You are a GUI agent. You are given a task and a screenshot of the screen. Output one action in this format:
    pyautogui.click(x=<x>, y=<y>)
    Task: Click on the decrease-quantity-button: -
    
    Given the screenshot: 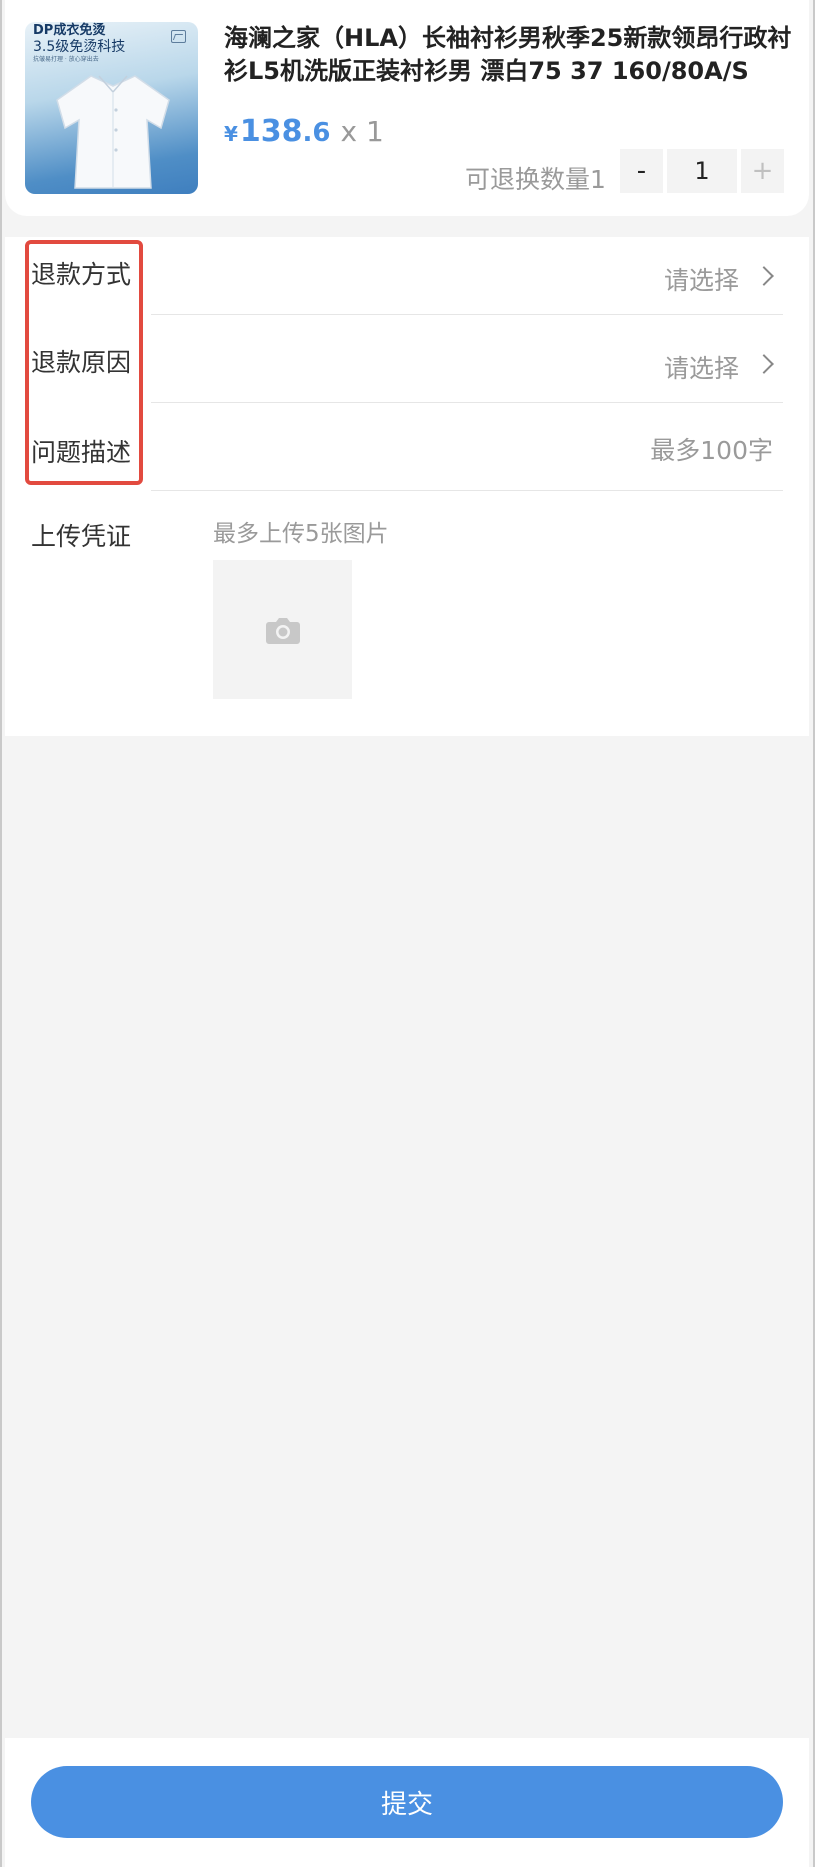 What is the action you would take?
    pyautogui.click(x=641, y=171)
    